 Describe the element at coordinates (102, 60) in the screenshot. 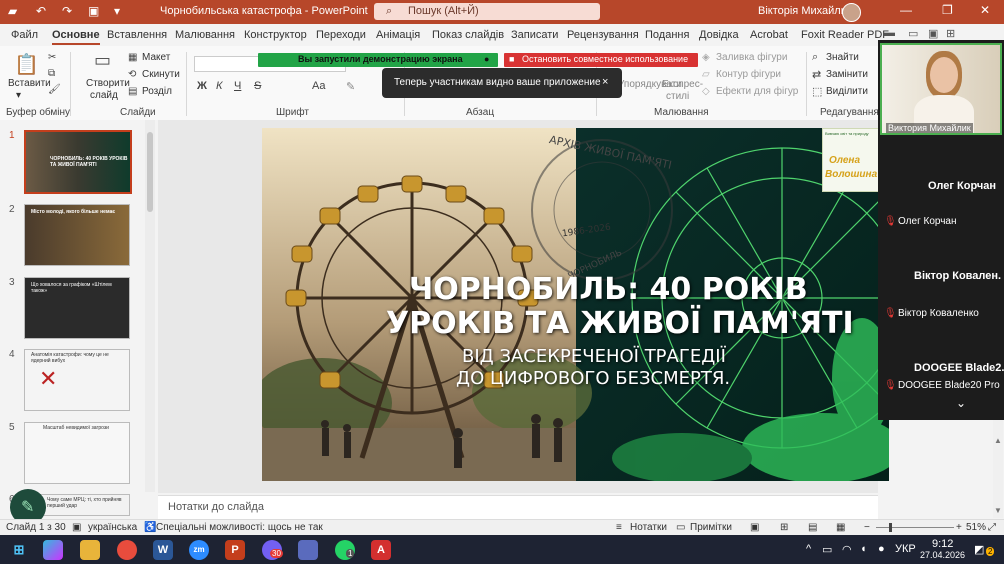

I see `new-slide-icon: ▭` at that location.